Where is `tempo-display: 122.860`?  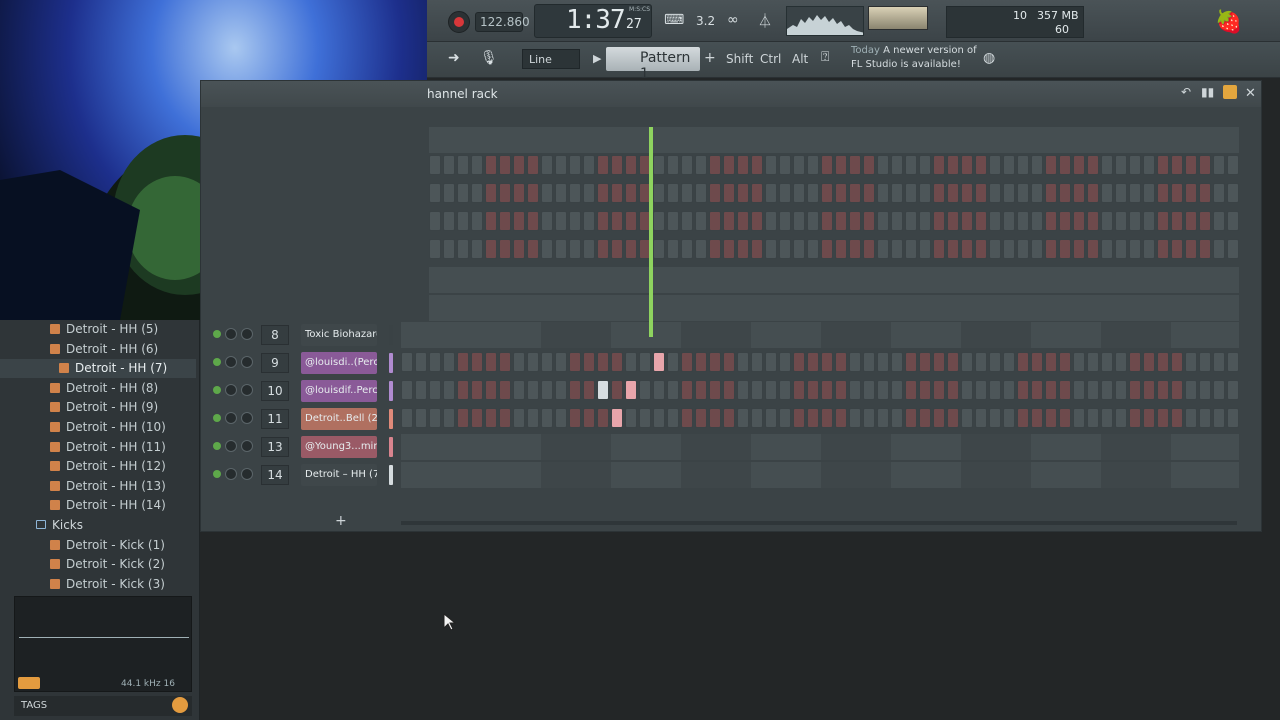 tempo-display: 122.860 is located at coordinates (502, 22).